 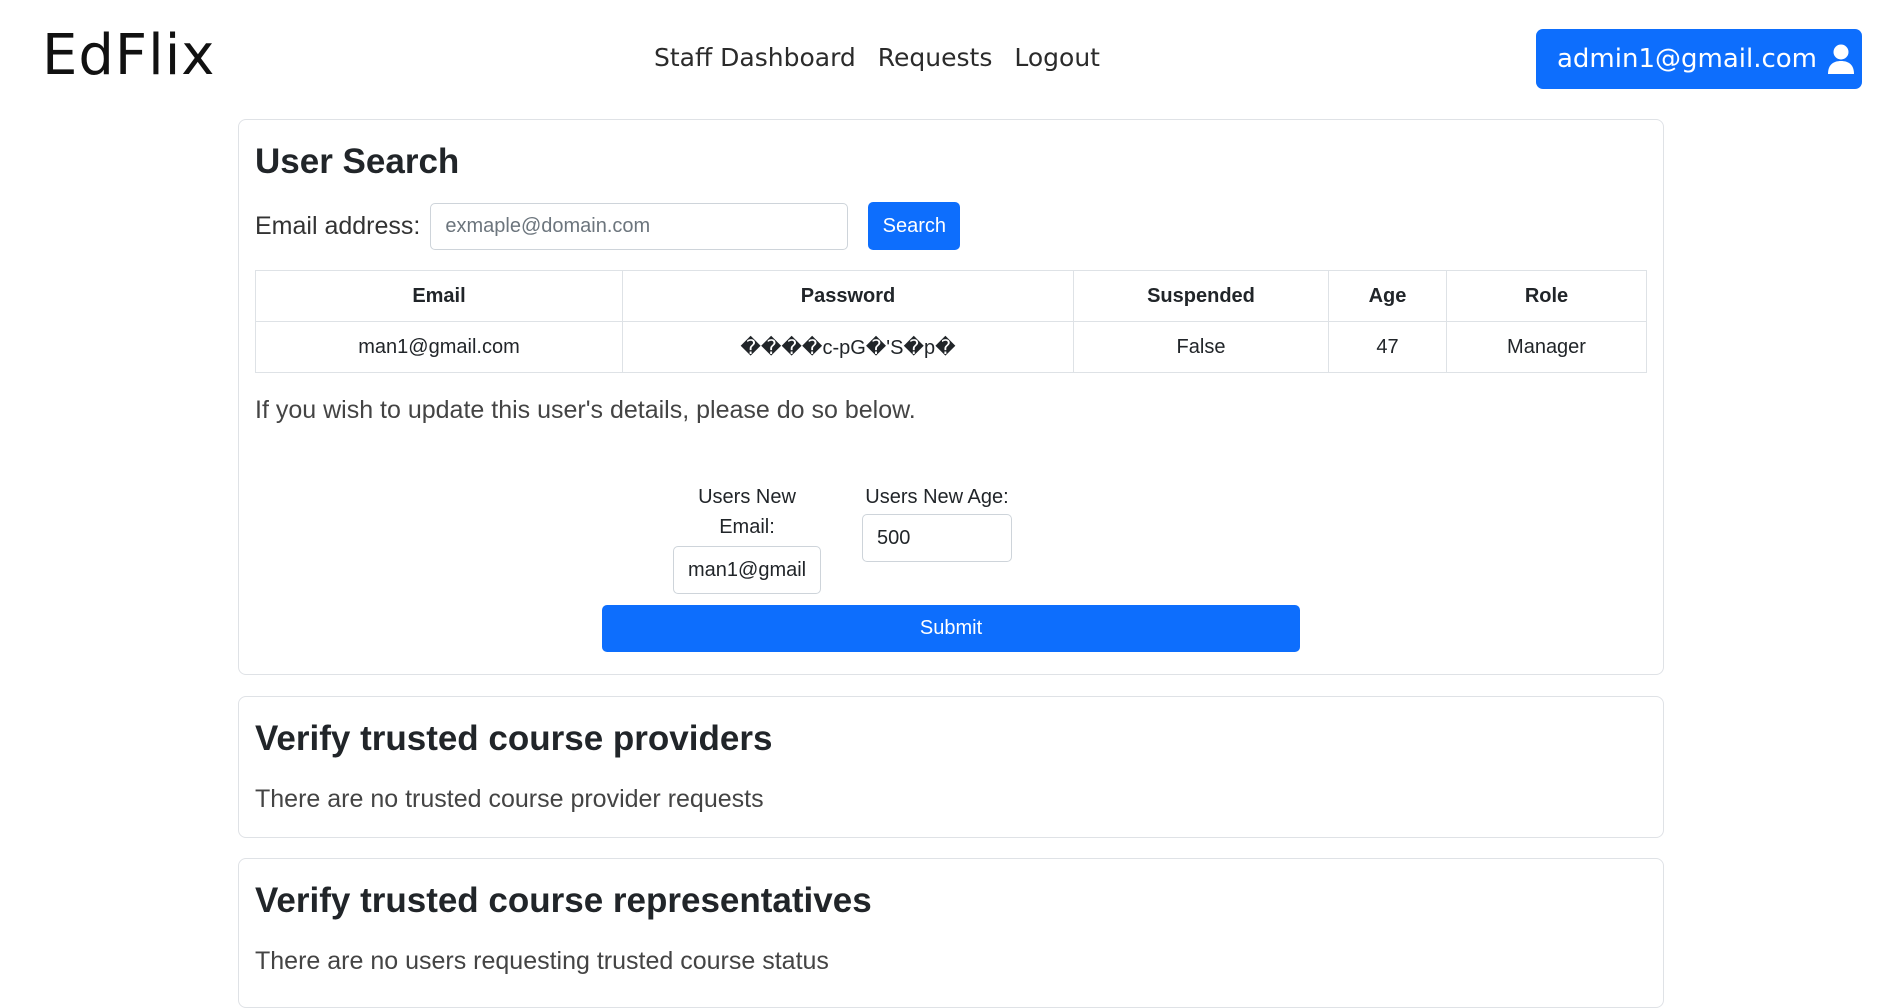 I want to click on new-email-label: Users New Email:, so click(x=747, y=512).